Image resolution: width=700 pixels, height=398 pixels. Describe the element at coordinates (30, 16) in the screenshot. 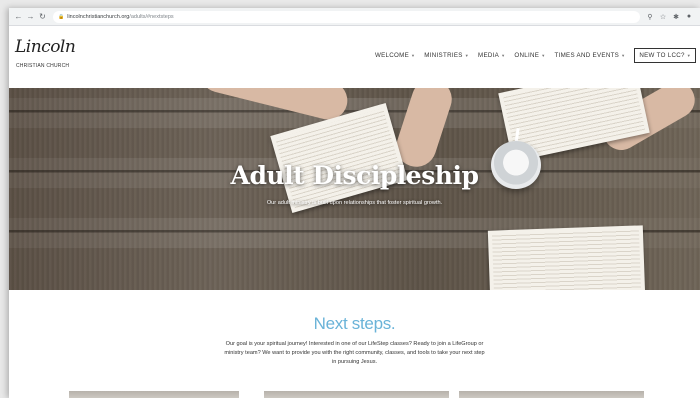

I see `forward-arrow-icon: →` at that location.